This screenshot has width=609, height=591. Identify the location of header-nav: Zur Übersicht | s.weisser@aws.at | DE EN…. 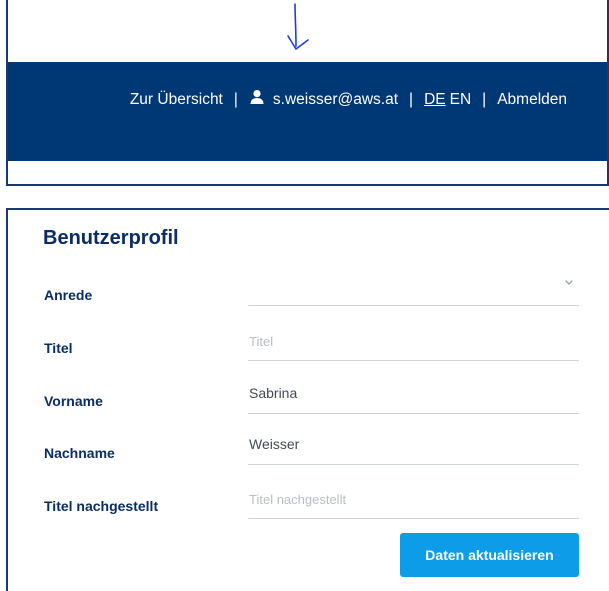
(348, 99).